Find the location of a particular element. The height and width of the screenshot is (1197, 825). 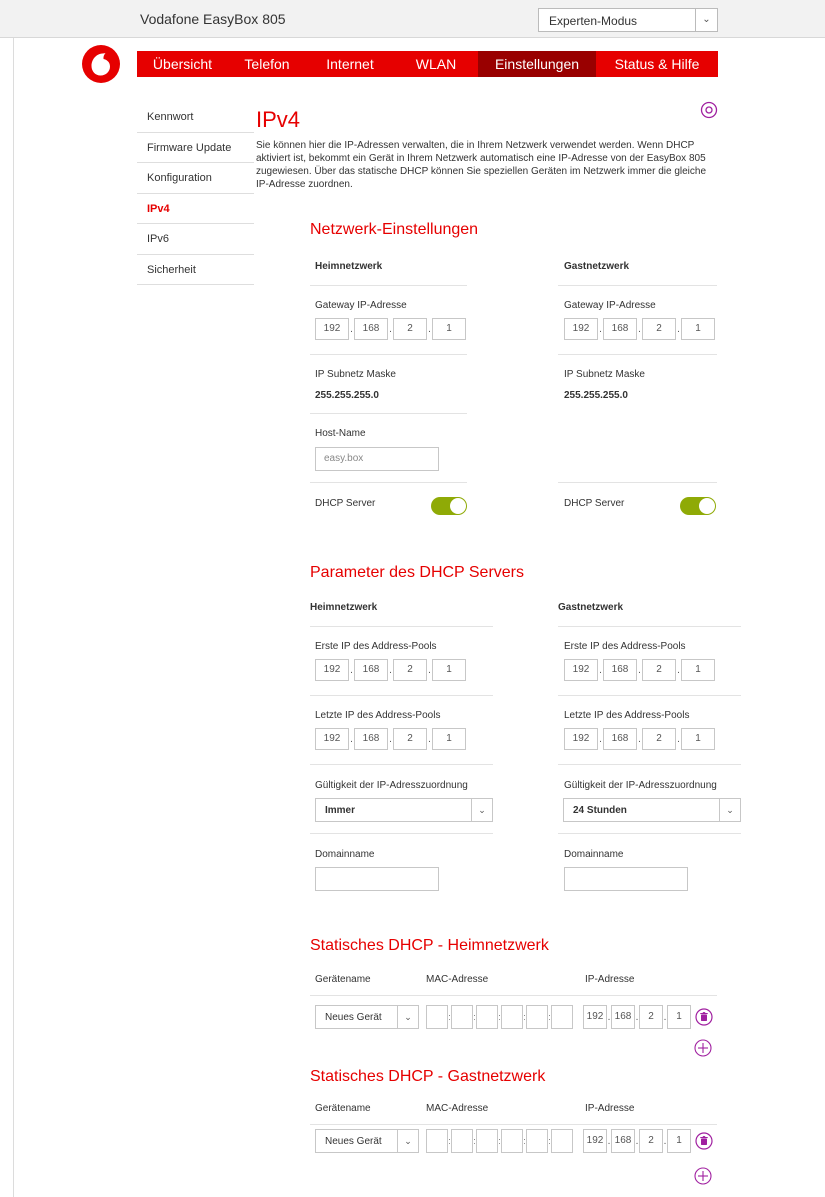

guest-subnet-value: 255.255.255.0 is located at coordinates (596, 395).